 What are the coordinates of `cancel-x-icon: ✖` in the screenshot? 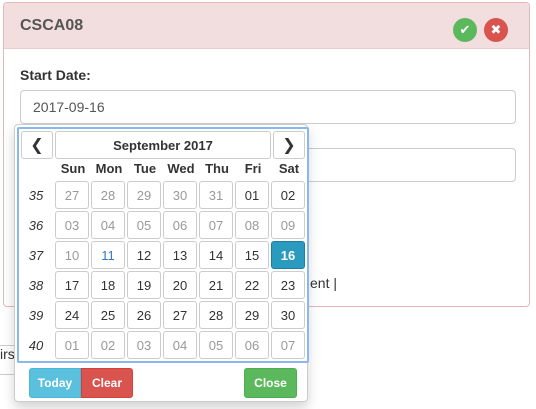 It's located at (496, 30).